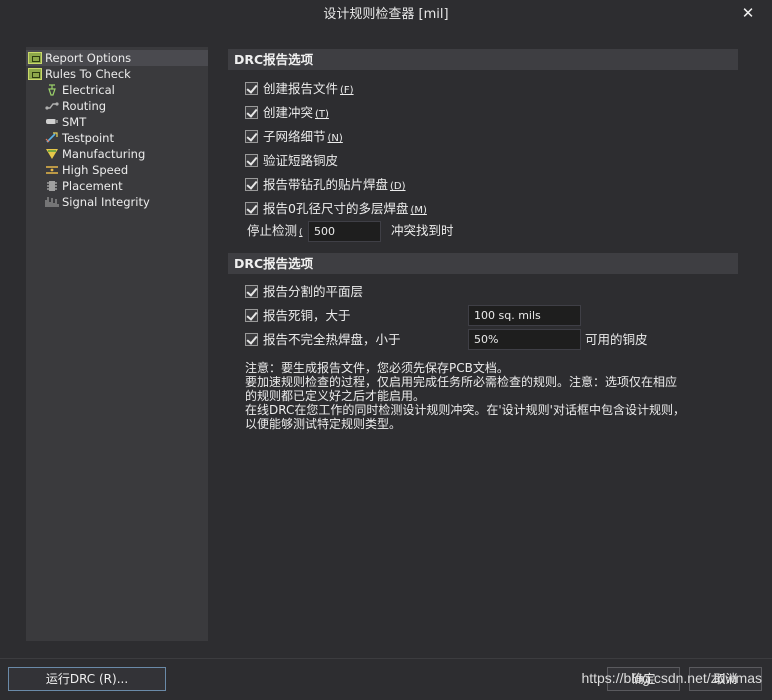 This screenshot has width=772, height=700. Describe the element at coordinates (95, 170) in the screenshot. I see `tree-item-label: High Speed` at that location.